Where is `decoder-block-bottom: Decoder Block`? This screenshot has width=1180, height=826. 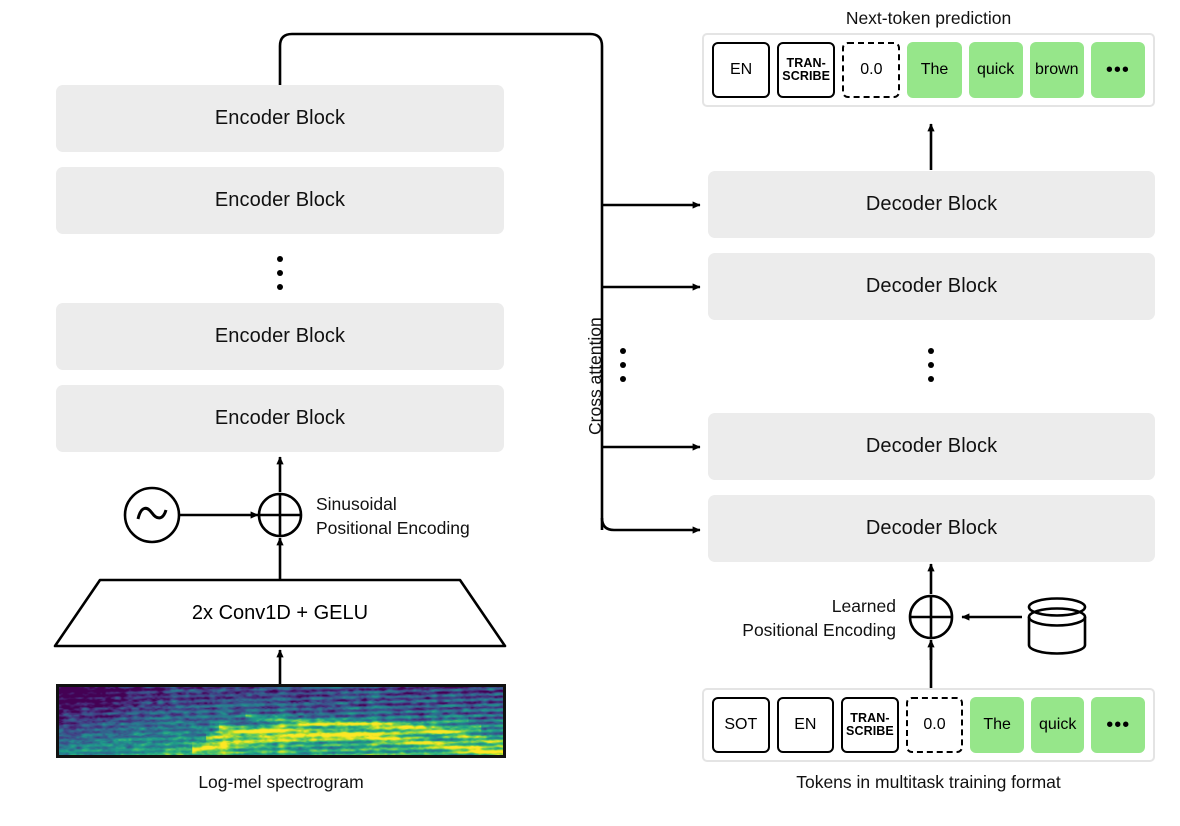 decoder-block-bottom: Decoder Block is located at coordinates (931, 528).